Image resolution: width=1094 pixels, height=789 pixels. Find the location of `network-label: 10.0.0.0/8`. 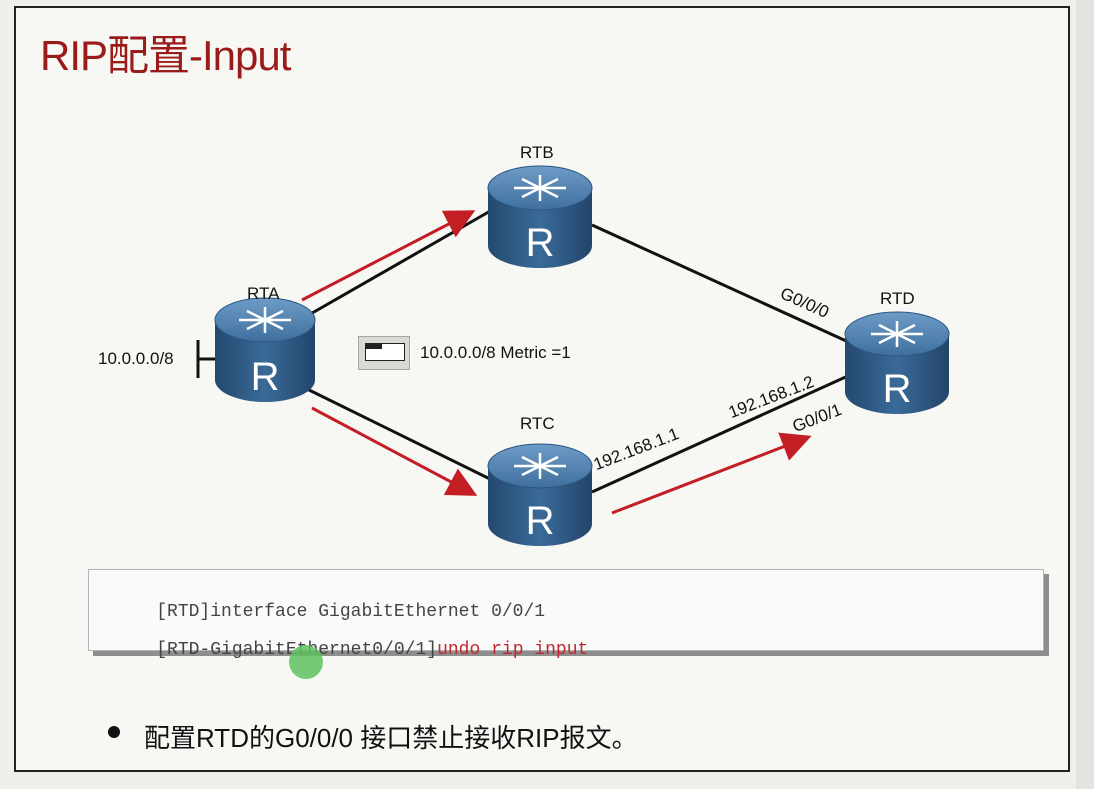

network-label: 10.0.0.0/8 is located at coordinates (136, 358).